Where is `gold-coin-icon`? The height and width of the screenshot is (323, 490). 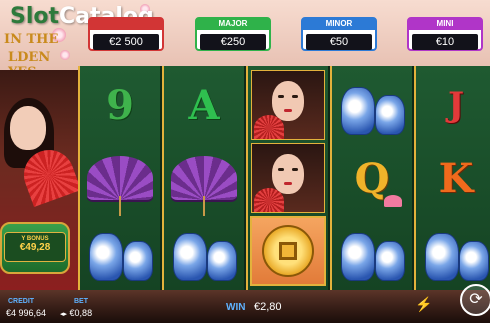
gold-coin-icon is located at coordinates (288, 251).